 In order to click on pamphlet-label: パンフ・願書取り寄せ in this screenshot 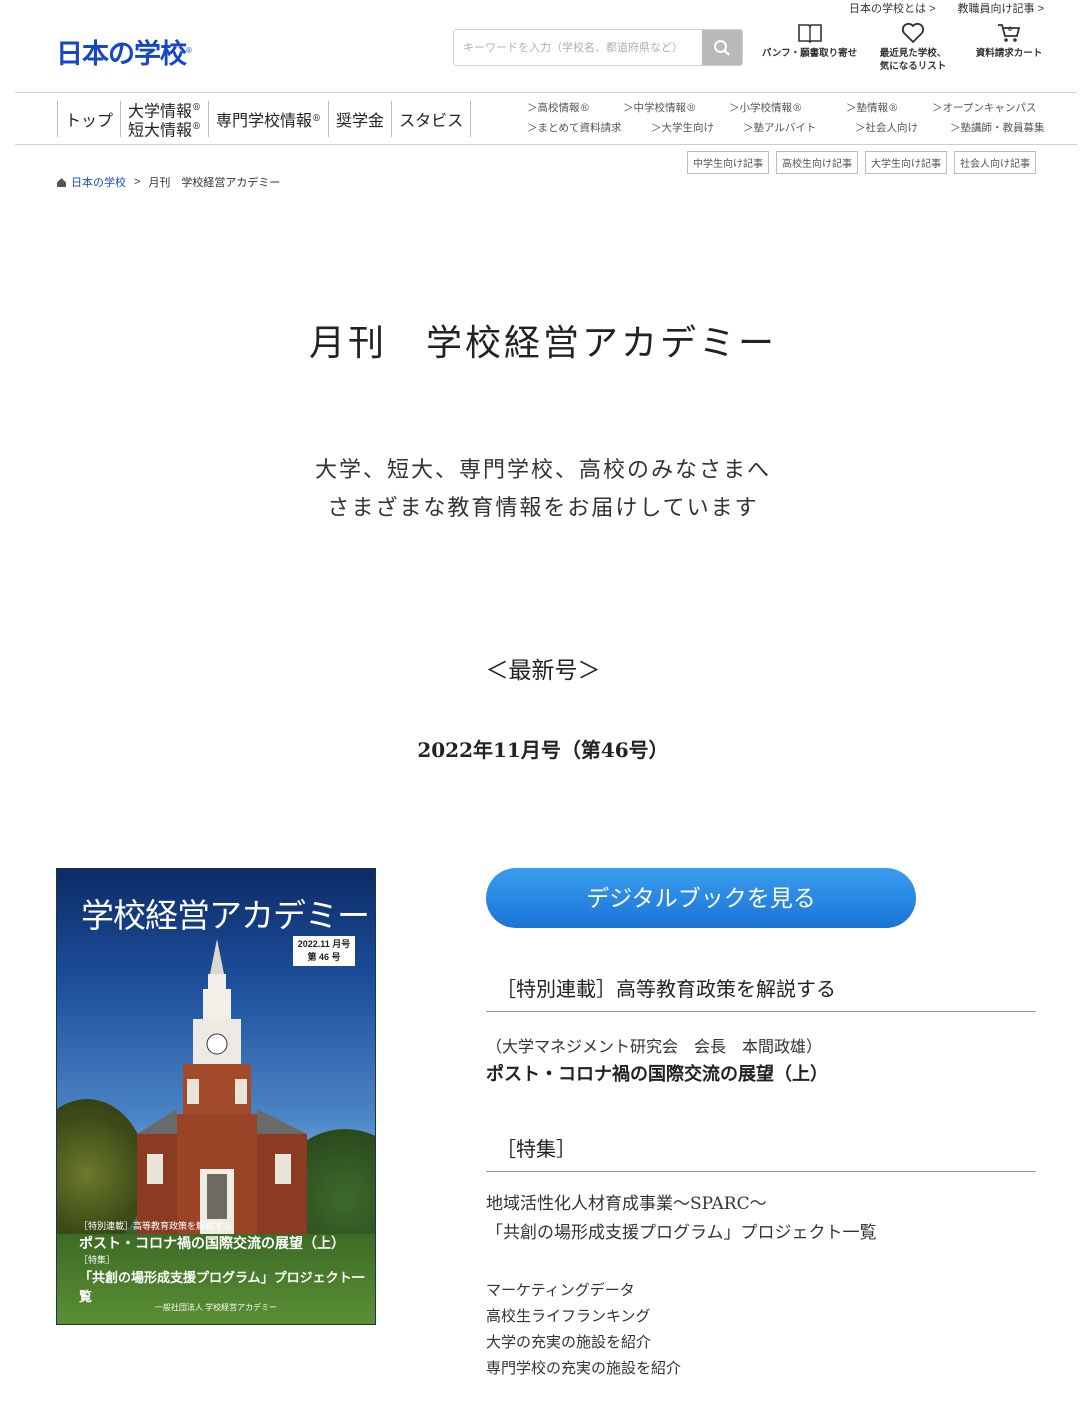, I will do `click(809, 53)`.